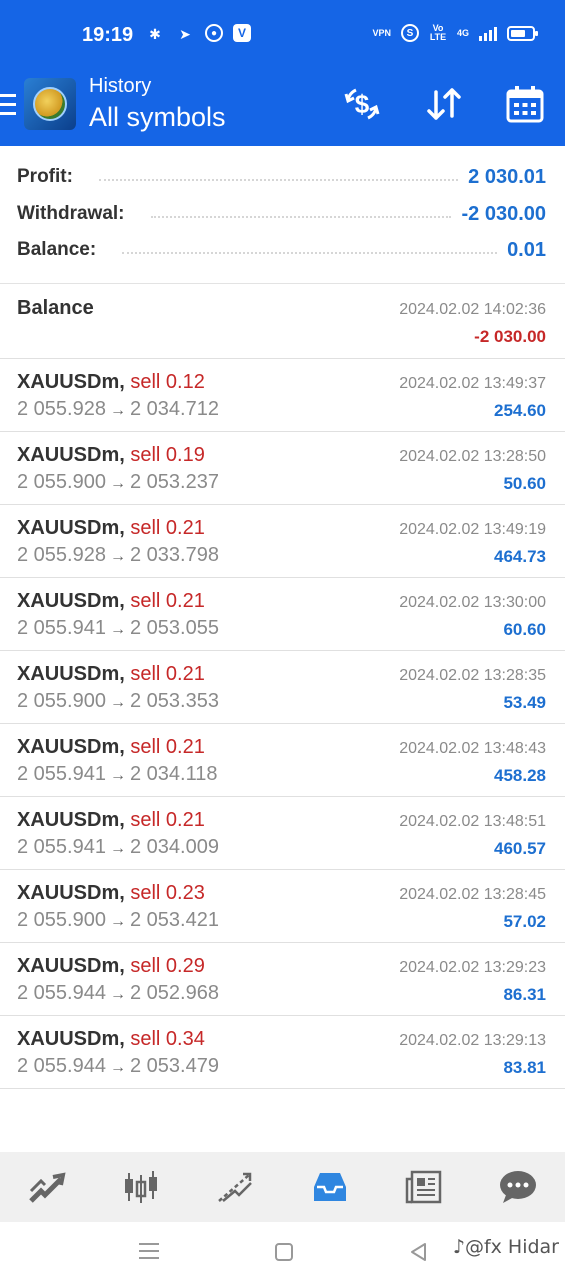 This screenshot has height=1280, width=565. I want to click on chat-tab, so click(518, 1187).